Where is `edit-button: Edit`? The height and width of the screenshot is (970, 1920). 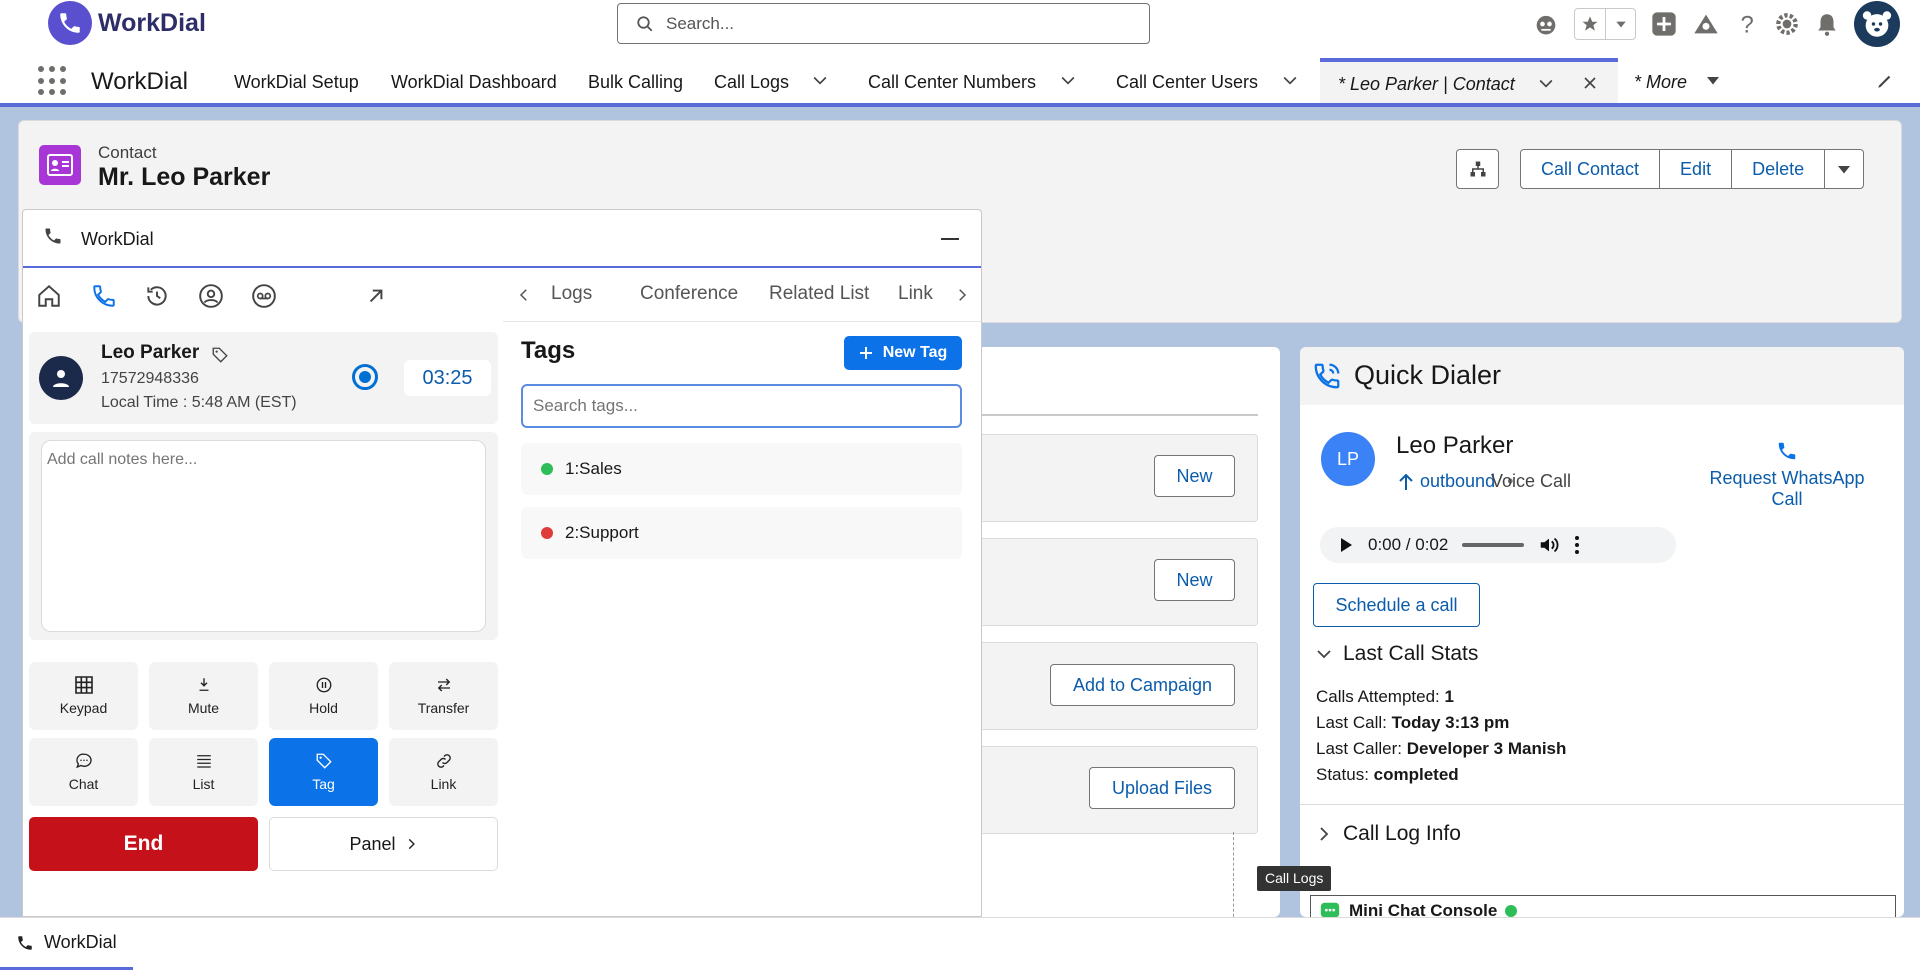
edit-button: Edit is located at coordinates (1696, 169).